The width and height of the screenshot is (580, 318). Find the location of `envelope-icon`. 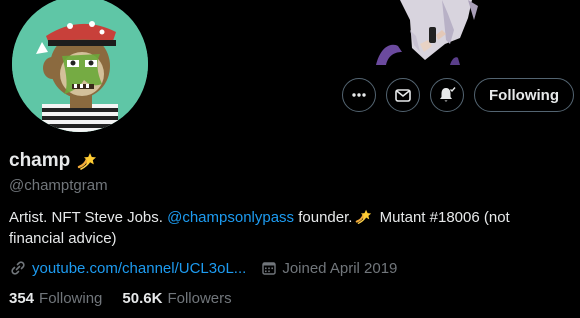

envelope-icon is located at coordinates (403, 95).